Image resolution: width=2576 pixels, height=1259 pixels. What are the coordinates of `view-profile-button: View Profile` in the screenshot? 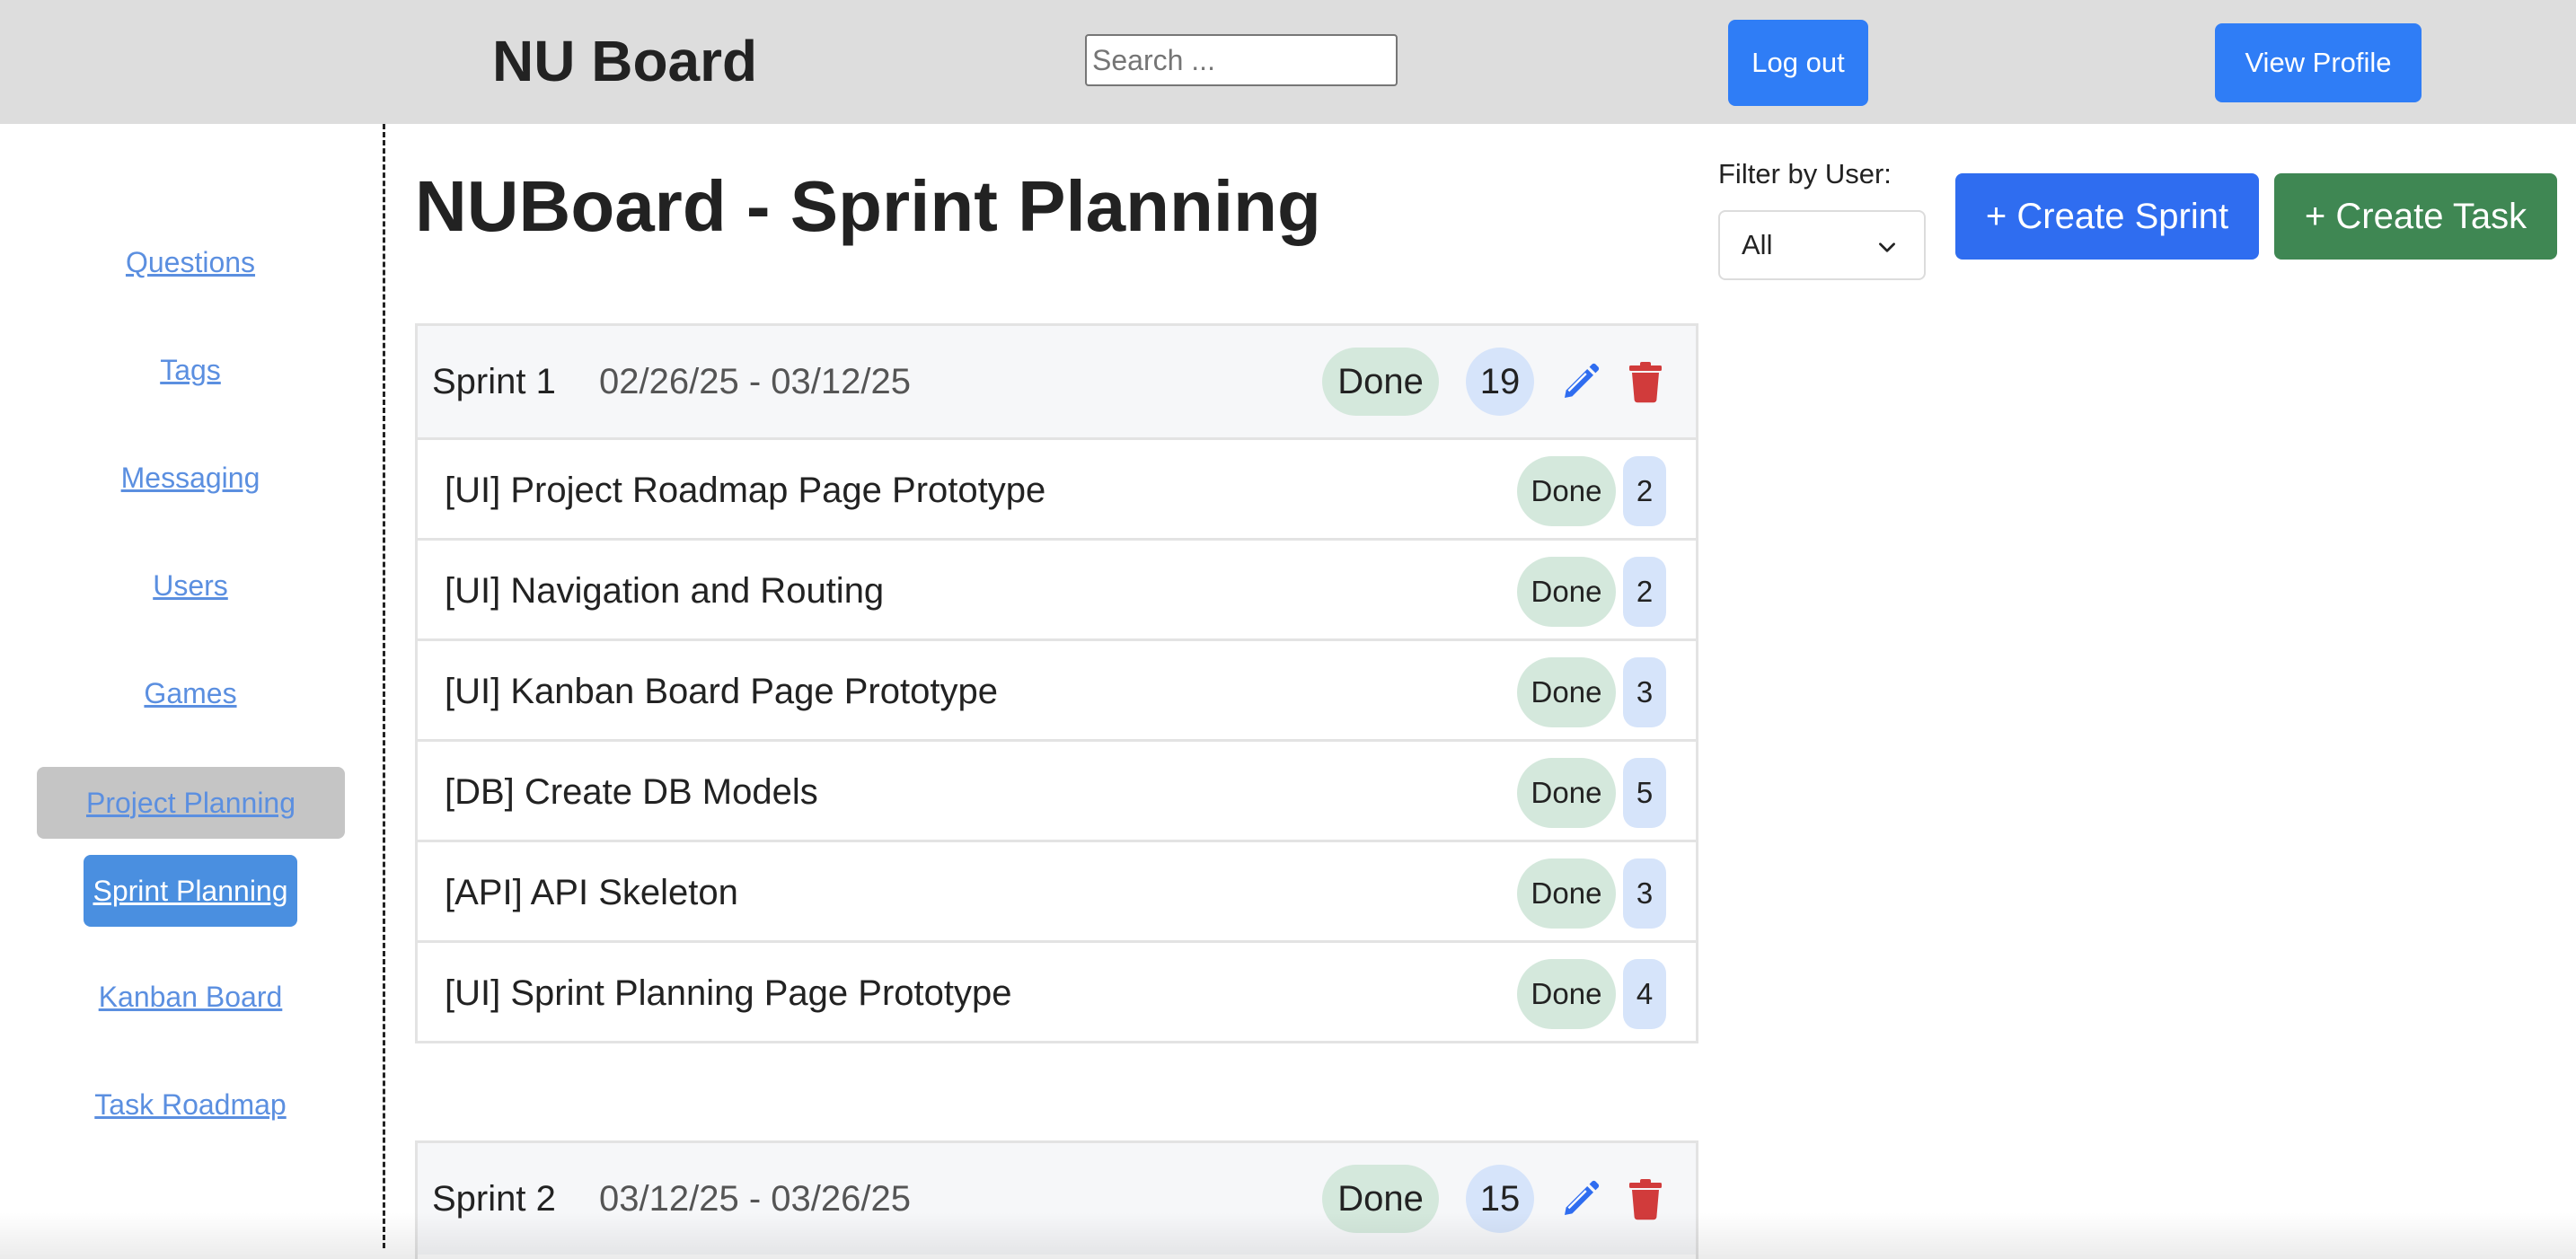 It's located at (2318, 62).